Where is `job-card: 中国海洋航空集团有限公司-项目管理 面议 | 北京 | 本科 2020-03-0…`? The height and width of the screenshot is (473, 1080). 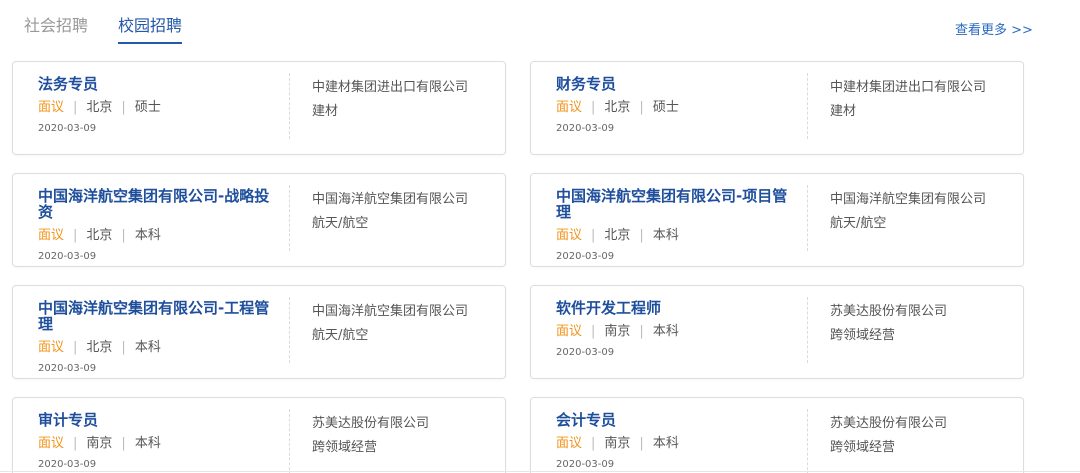
job-card: 中国海洋航空集团有限公司-项目管理 面议 | 北京 | 本科 2020-03-0… is located at coordinates (777, 220).